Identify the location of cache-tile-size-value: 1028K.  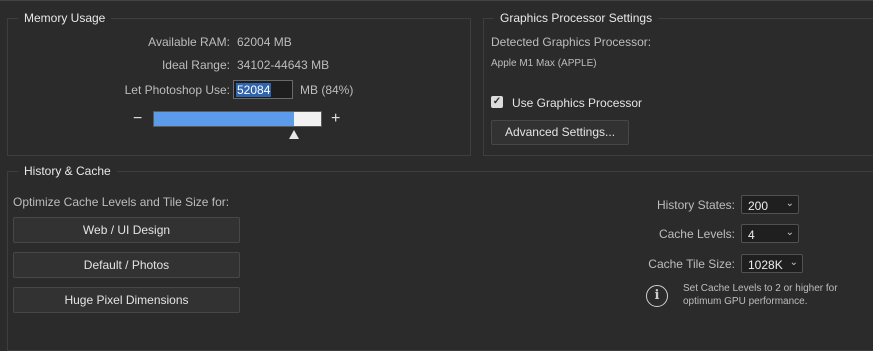
(765, 265).